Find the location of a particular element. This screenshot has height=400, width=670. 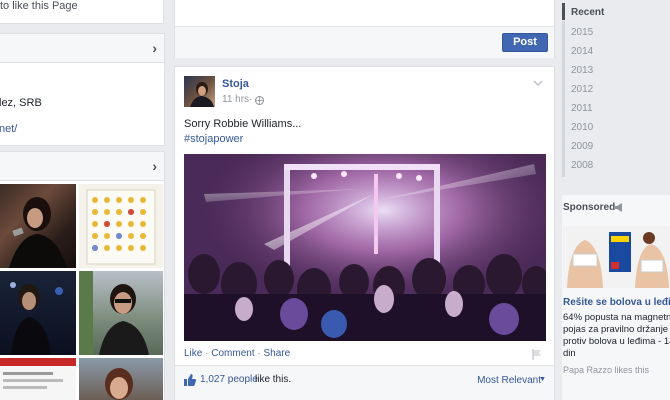

ad-image is located at coordinates (616, 257).